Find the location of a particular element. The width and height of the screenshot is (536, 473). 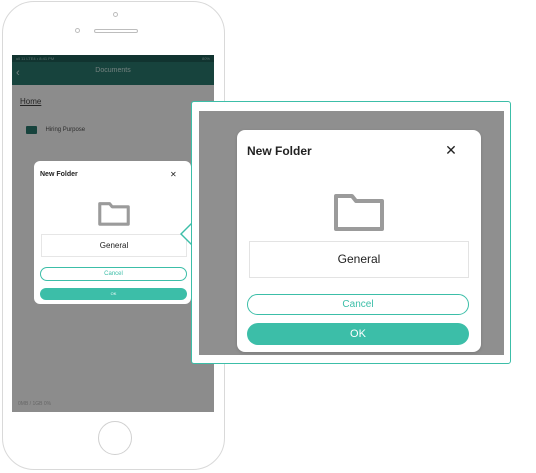

front-camera is located at coordinates (77, 30).